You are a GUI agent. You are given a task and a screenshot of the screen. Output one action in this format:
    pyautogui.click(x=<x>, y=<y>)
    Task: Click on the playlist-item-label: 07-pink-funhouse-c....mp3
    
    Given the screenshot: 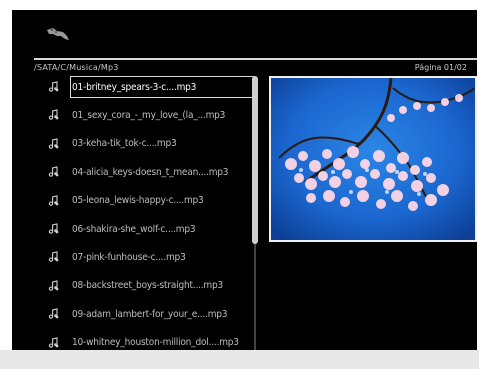 What is the action you would take?
    pyautogui.click(x=129, y=257)
    